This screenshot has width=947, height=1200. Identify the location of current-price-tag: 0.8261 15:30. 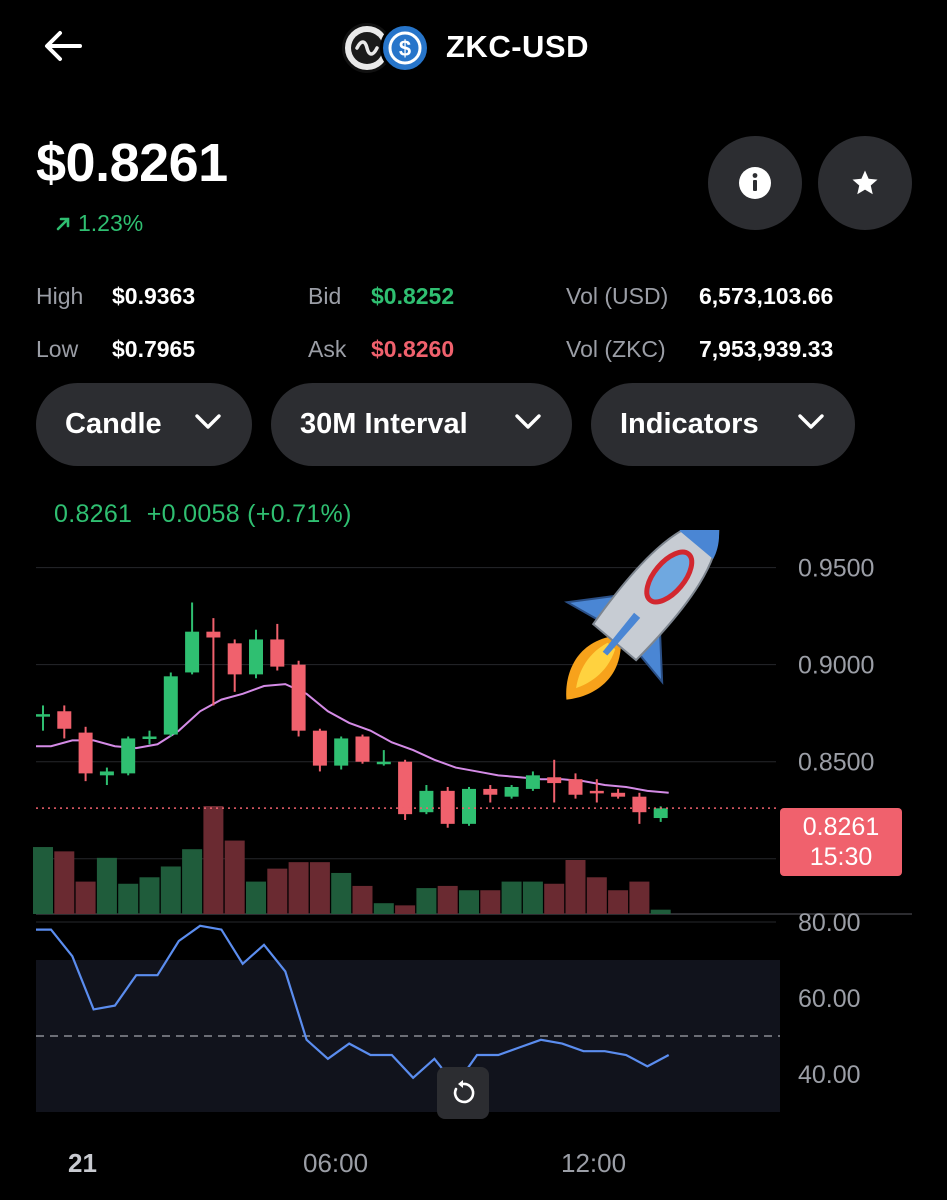
(841, 842).